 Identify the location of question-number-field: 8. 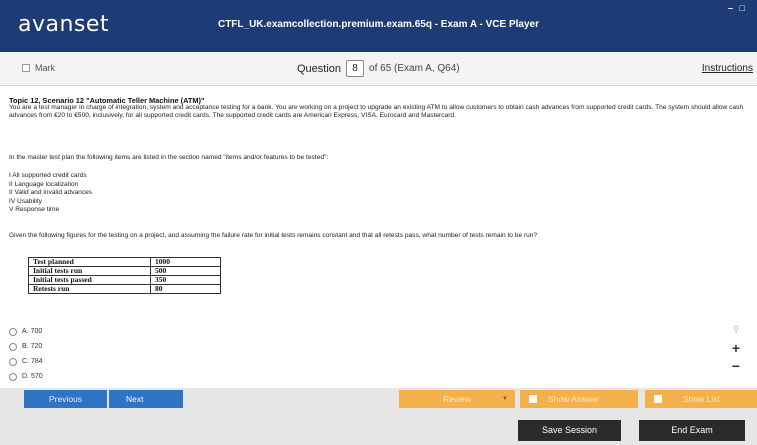
(355, 68).